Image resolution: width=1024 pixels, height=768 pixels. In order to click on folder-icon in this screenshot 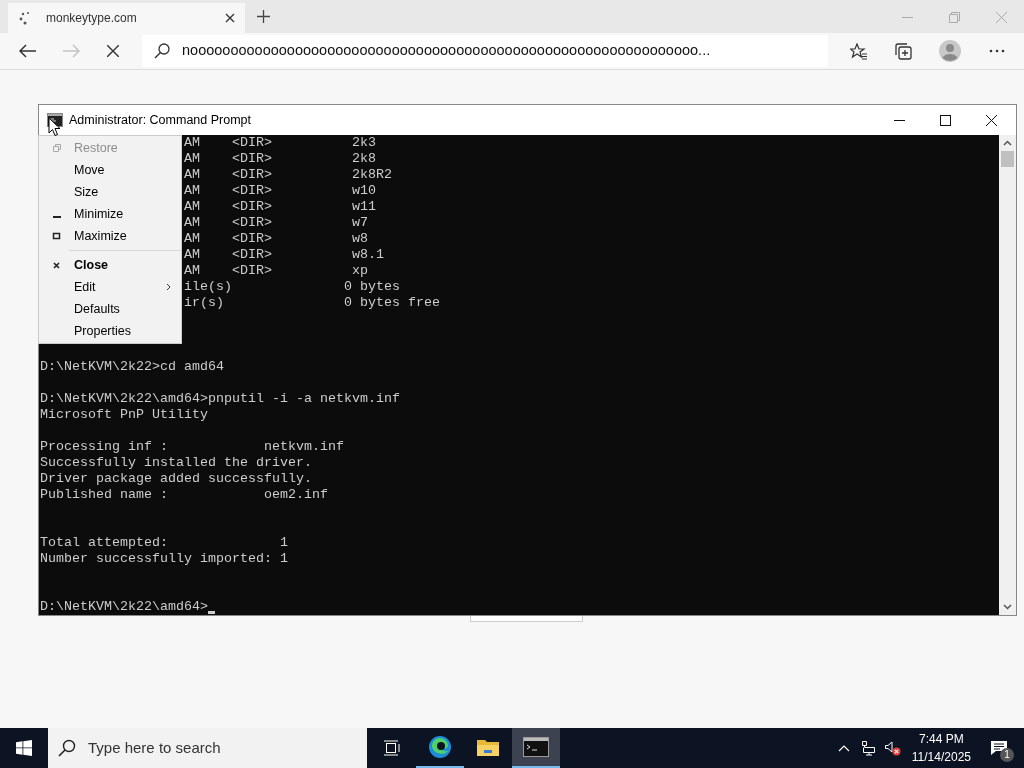, I will do `click(488, 748)`.